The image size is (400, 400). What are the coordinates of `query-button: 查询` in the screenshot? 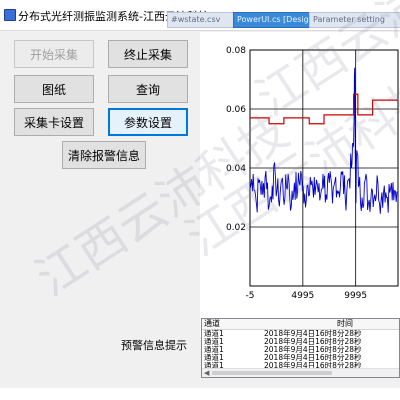 It's located at (148, 89).